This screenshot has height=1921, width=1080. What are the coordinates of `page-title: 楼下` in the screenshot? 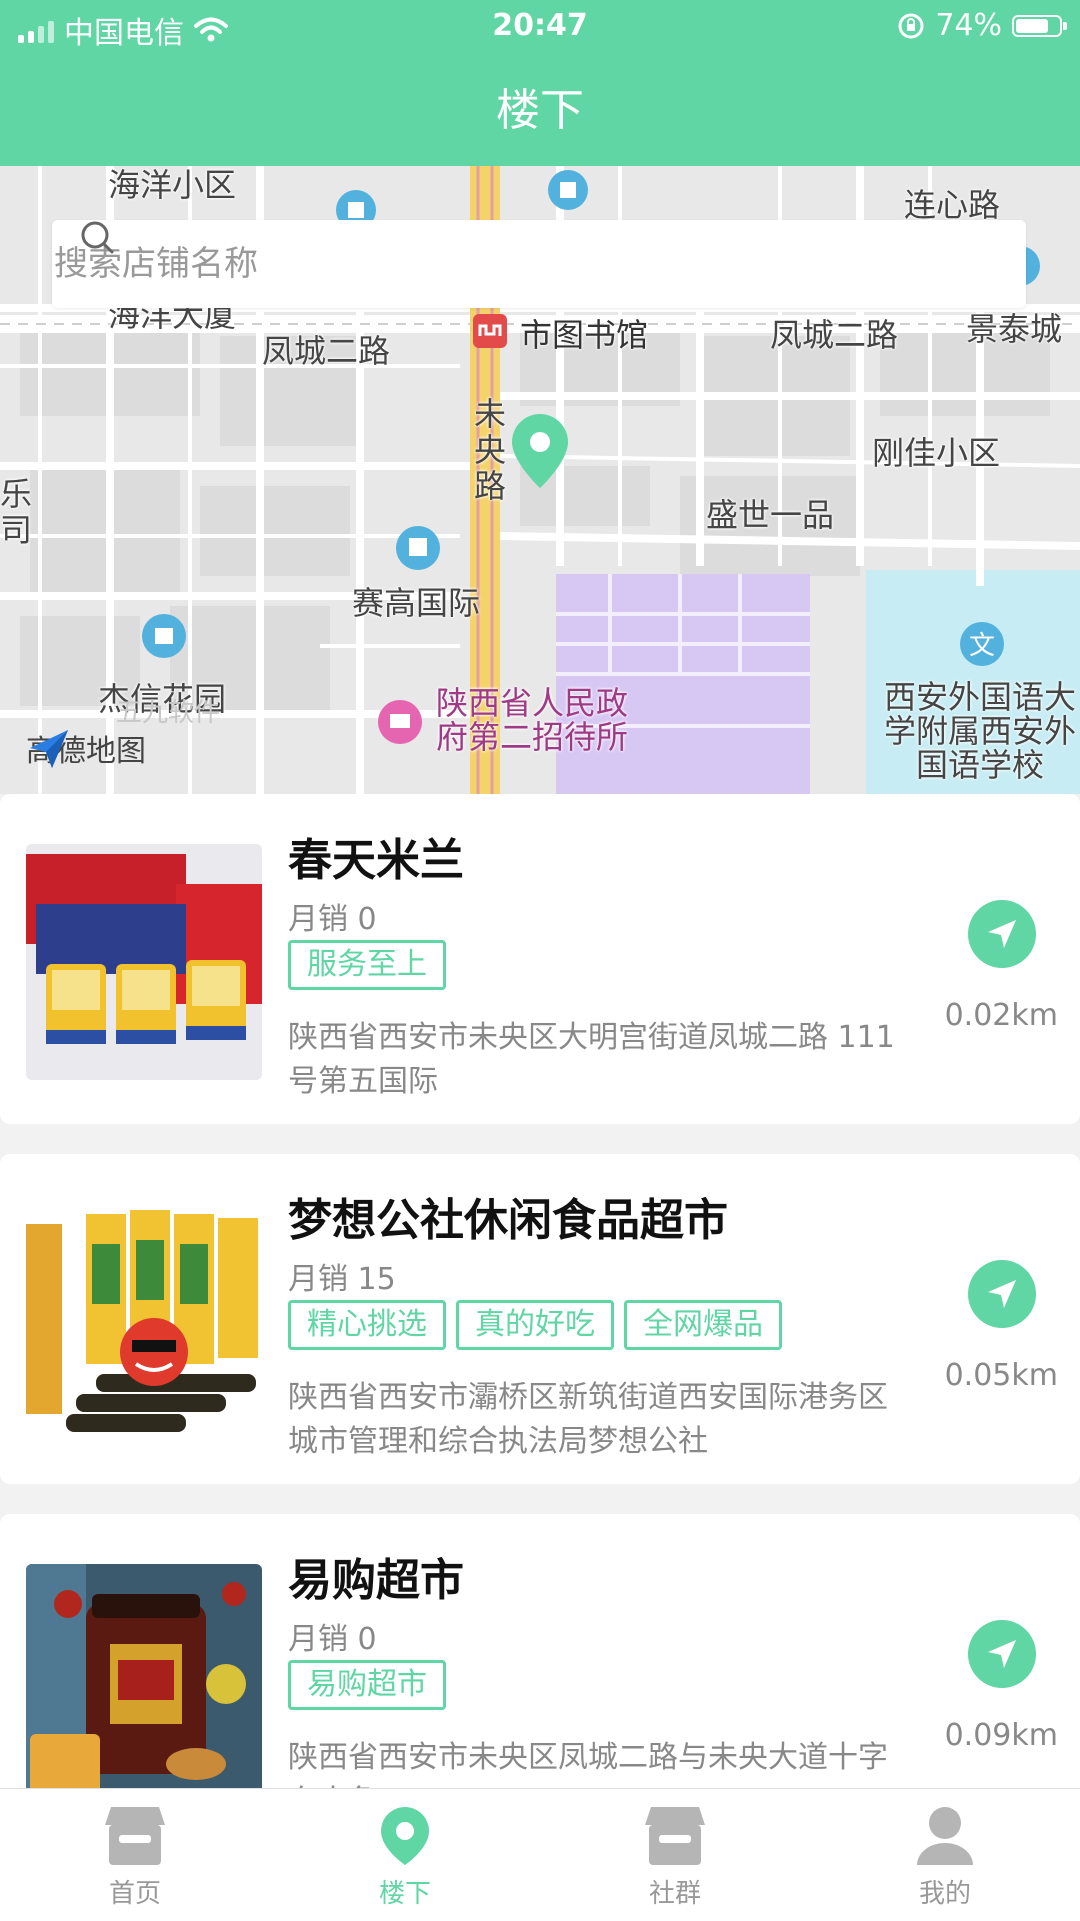 It's located at (540, 111).